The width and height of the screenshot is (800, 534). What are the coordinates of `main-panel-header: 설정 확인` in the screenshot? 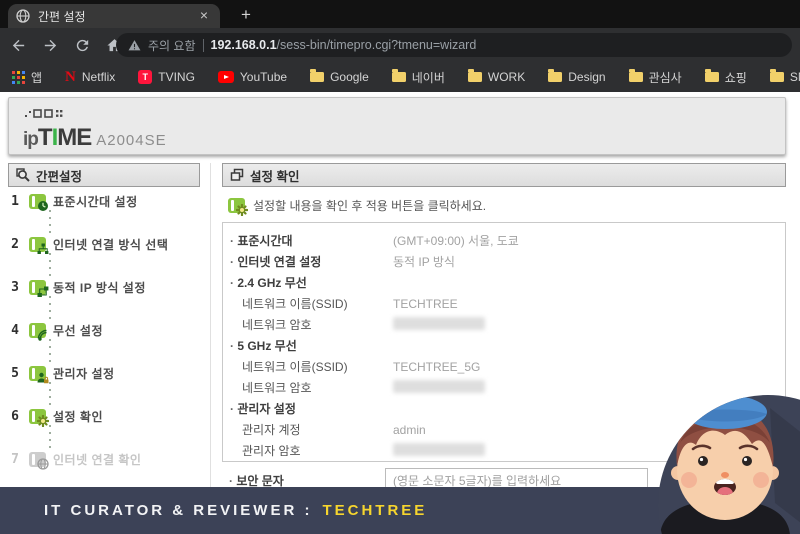 It's located at (504, 175).